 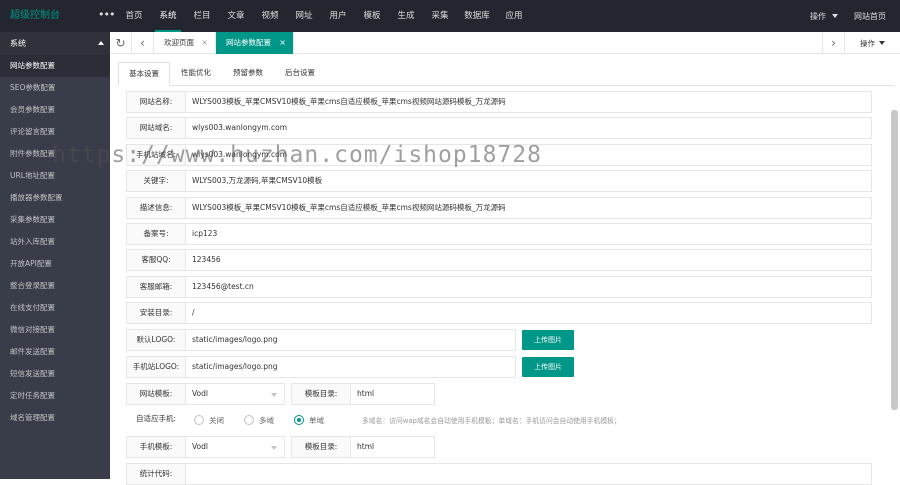 What do you see at coordinates (55, 198) in the screenshot?
I see `sidebar-item-player-config: 播放器参数配置` at bounding box center [55, 198].